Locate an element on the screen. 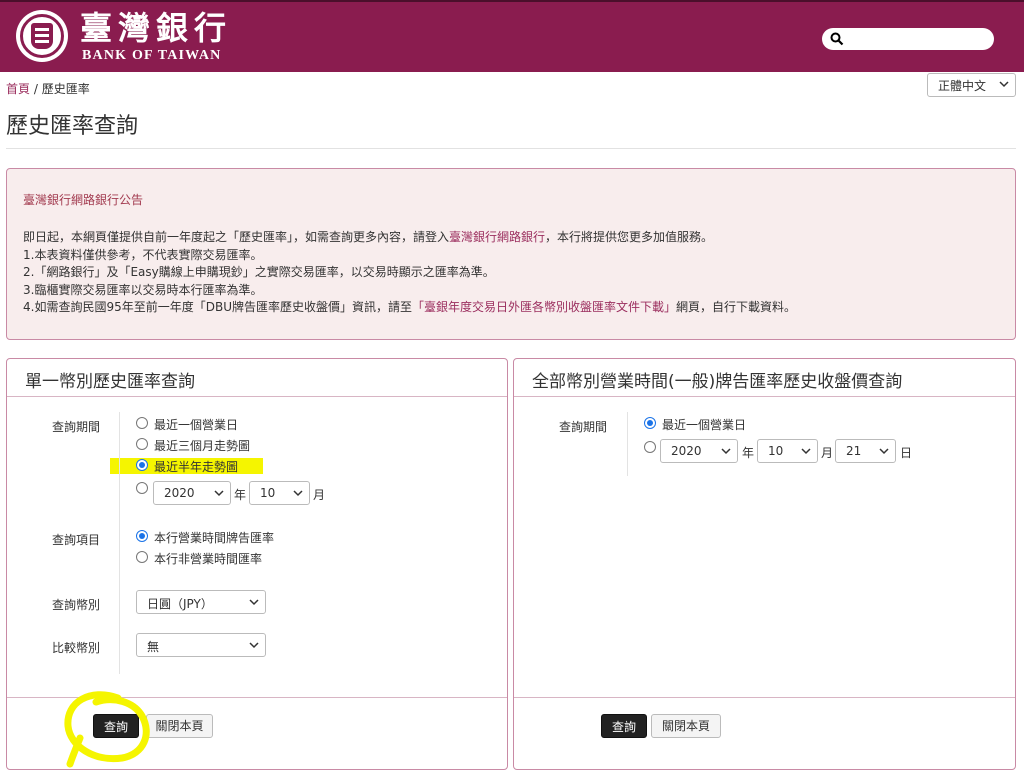  compare-currency-select: 無 is located at coordinates (201, 645).